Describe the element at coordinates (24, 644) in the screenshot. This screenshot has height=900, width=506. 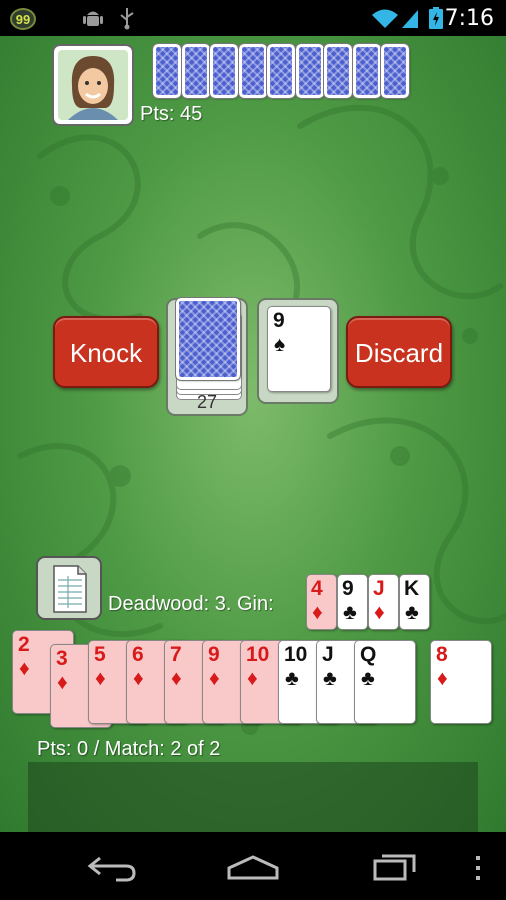
I see `card-rank: 2` at that location.